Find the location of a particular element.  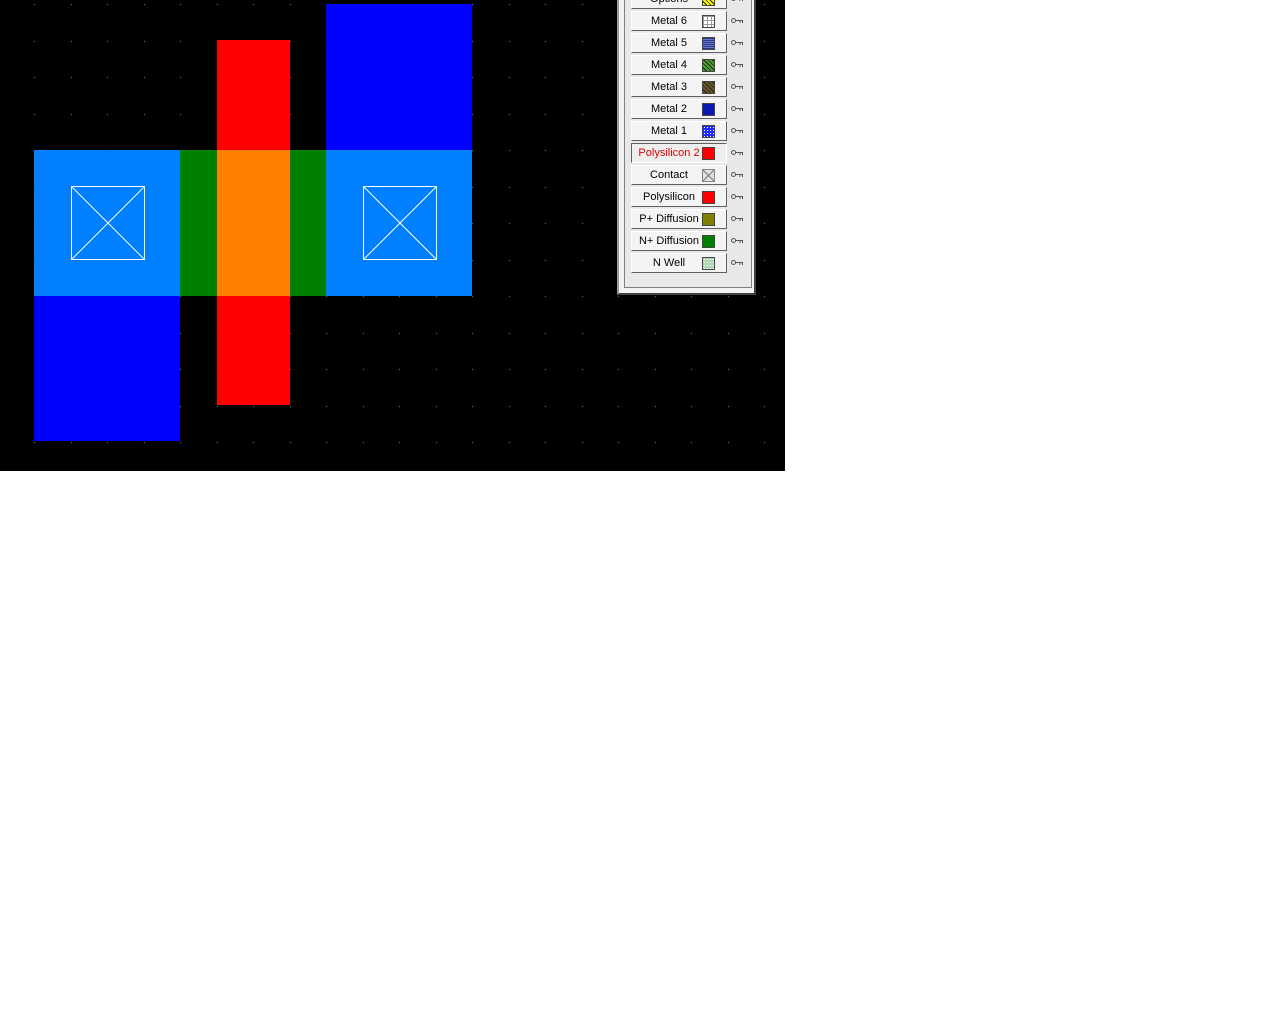

p-diffusion-solid-icon is located at coordinates (708, 219).